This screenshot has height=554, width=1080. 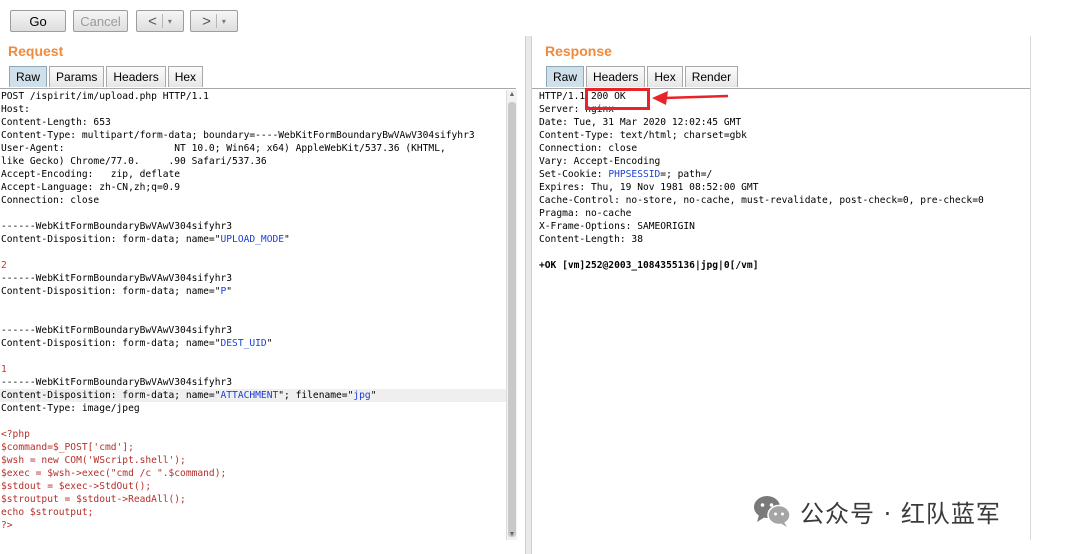 I want to click on request-line: 2, so click(x=4, y=265).